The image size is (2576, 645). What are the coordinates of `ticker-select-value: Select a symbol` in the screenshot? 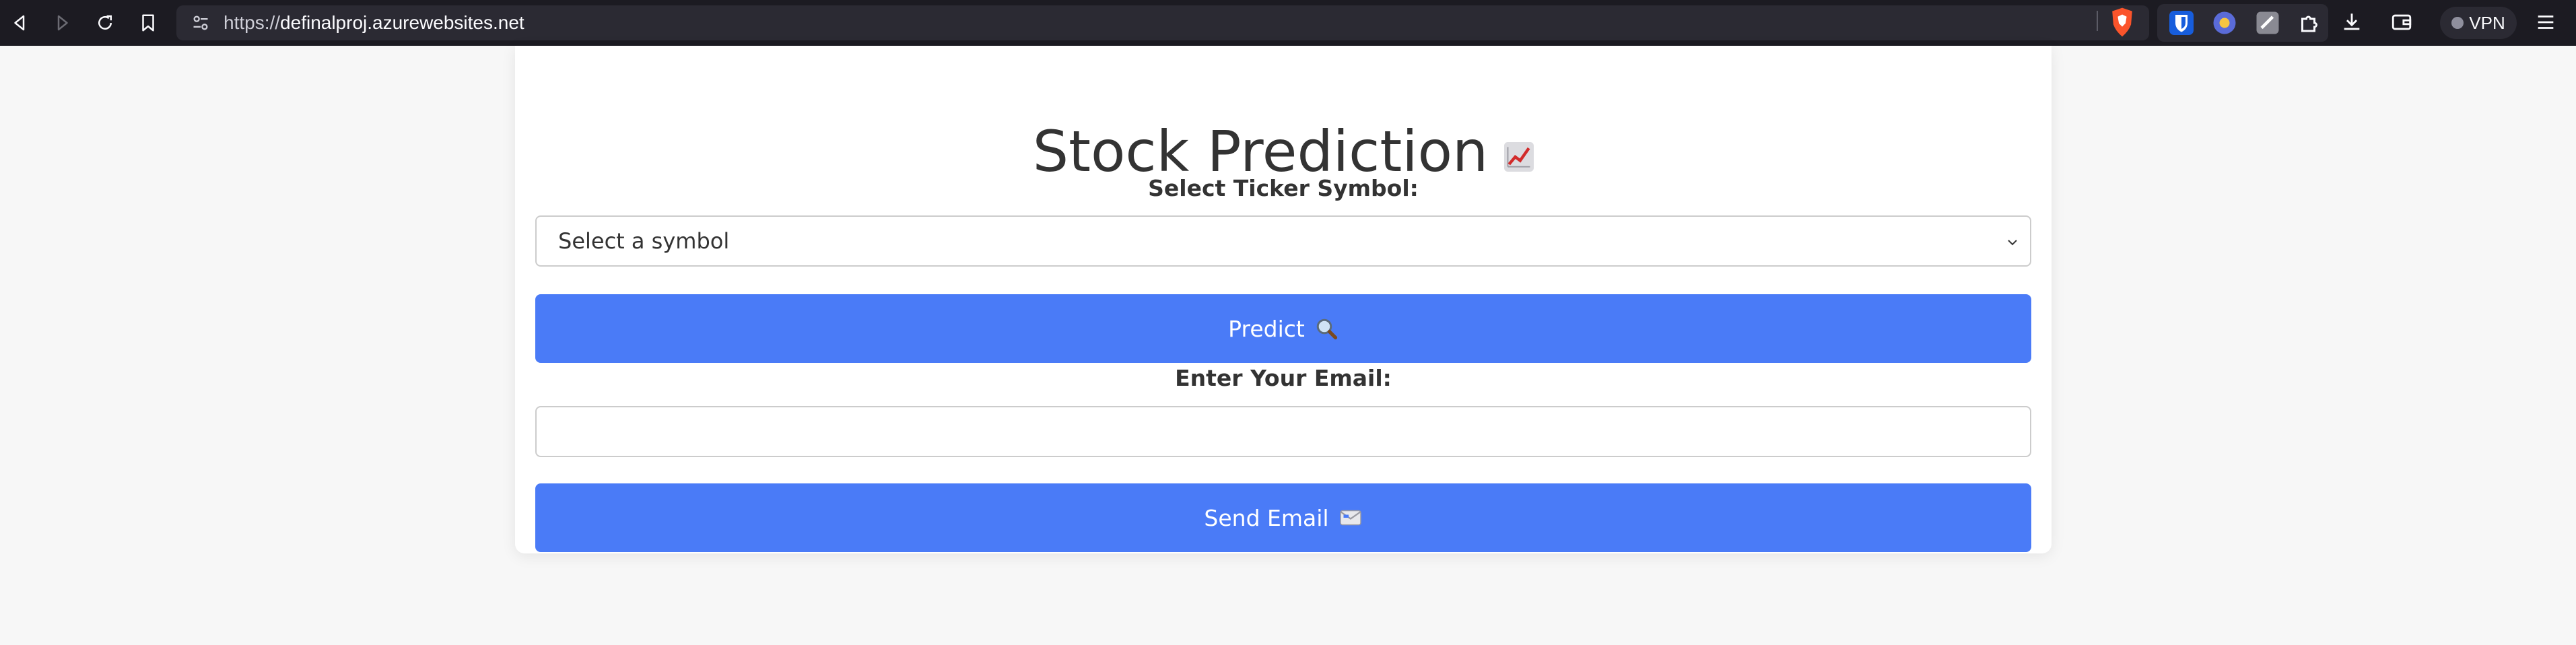 It's located at (644, 241).